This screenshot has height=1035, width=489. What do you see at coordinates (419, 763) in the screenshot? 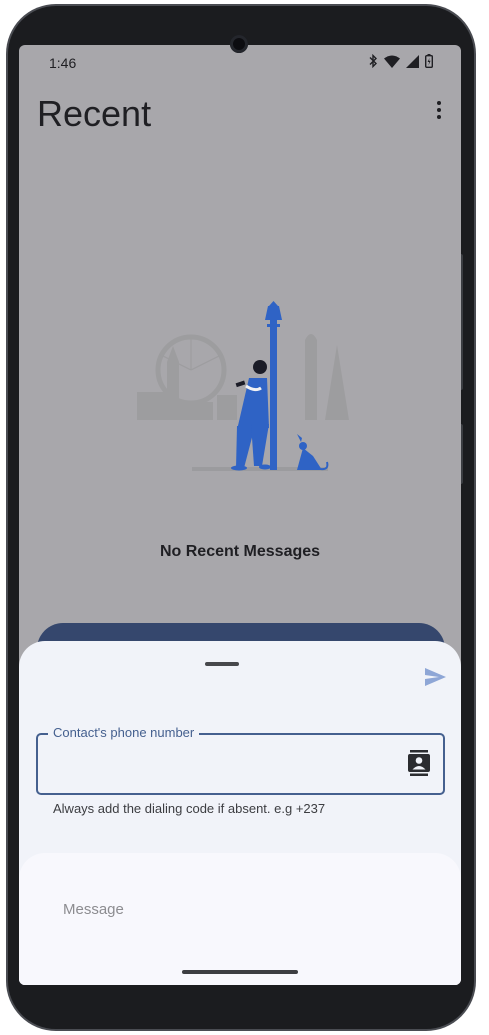
I see `contacts-icon` at bounding box center [419, 763].